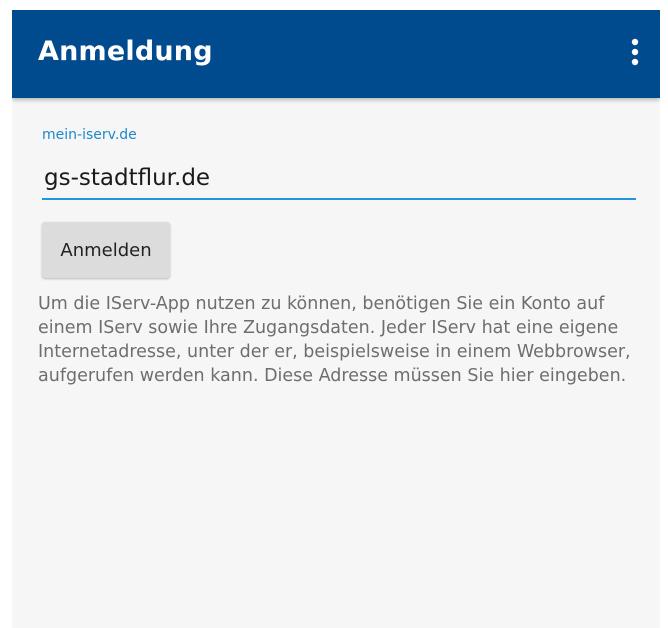 The height and width of the screenshot is (628, 668). Describe the element at coordinates (89, 135) in the screenshot. I see `server-field-label: mein-iserv.de` at that location.